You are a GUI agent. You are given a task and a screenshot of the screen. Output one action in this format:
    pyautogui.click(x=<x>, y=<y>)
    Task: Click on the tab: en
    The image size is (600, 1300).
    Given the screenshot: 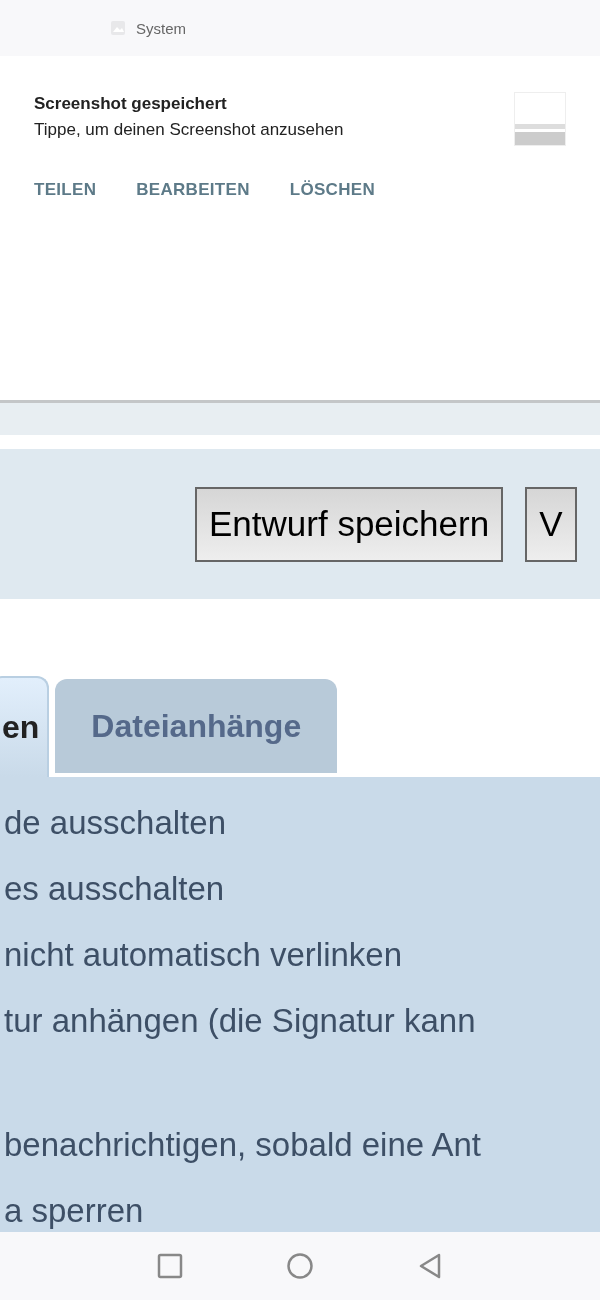 What is the action you would take?
    pyautogui.click(x=25, y=726)
    